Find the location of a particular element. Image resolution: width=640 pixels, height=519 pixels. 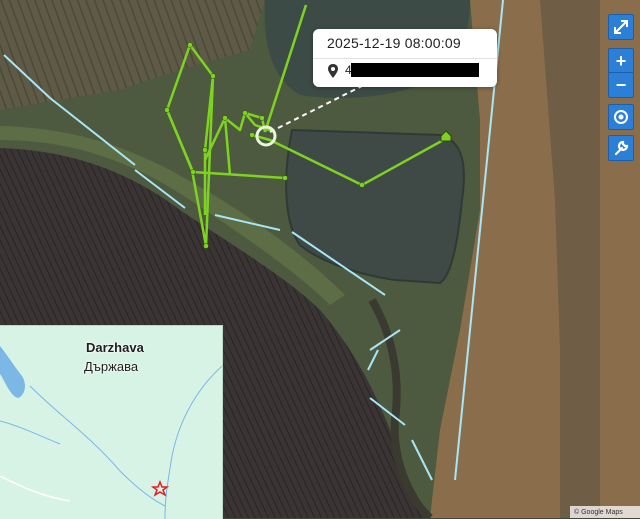

locate-button is located at coordinates (621, 117).